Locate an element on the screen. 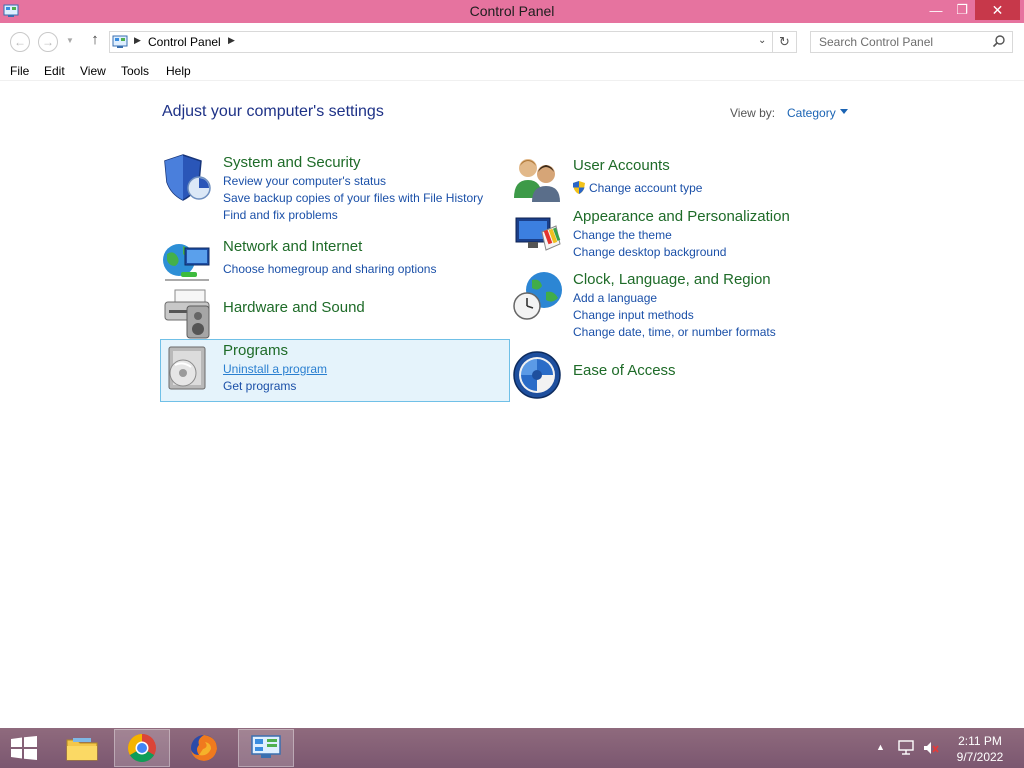  menu-file: File is located at coordinates (19, 71).